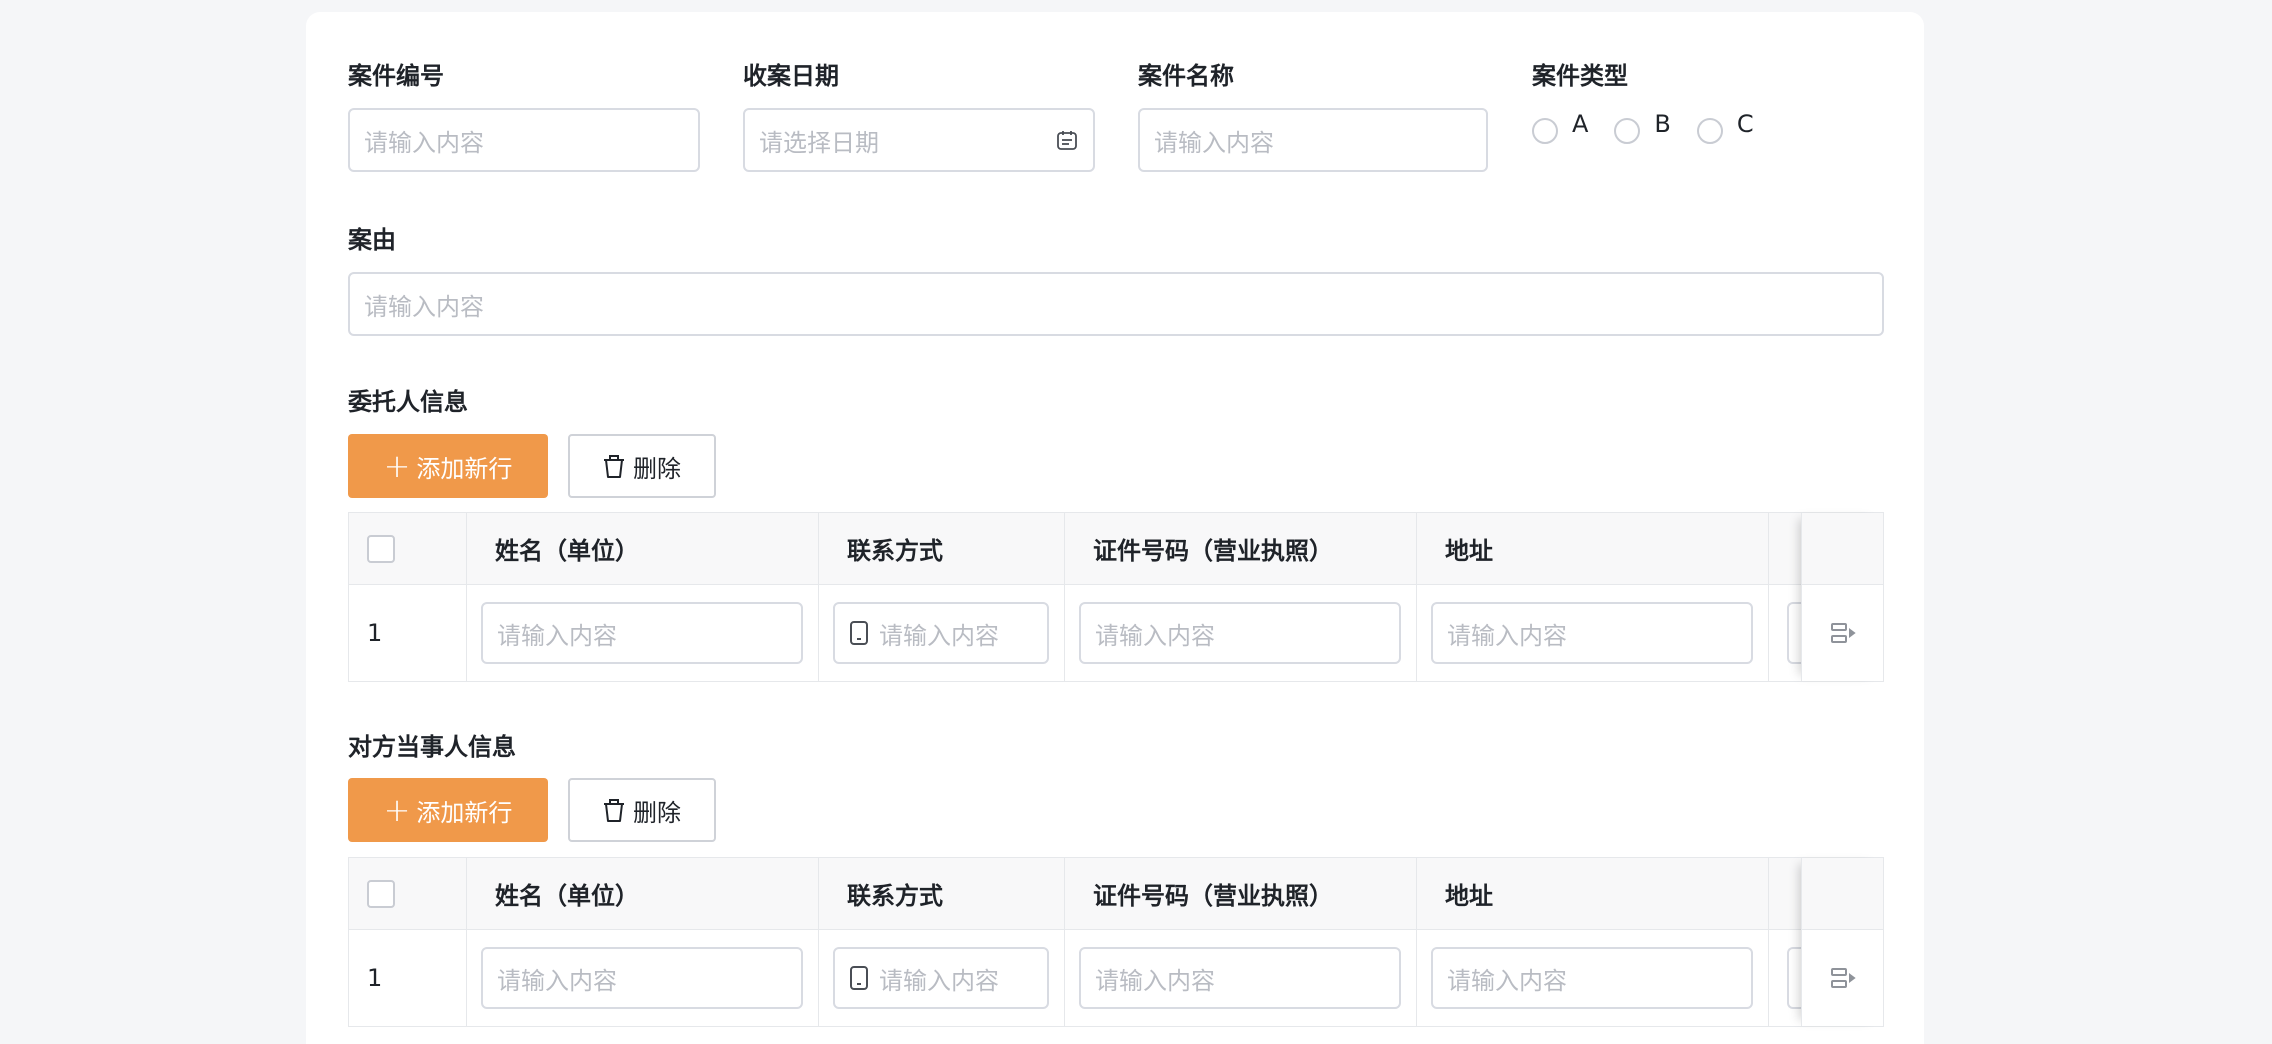 The width and height of the screenshot is (2272, 1044). What do you see at coordinates (1580, 124) in the screenshot?
I see `radio-label-a: A` at bounding box center [1580, 124].